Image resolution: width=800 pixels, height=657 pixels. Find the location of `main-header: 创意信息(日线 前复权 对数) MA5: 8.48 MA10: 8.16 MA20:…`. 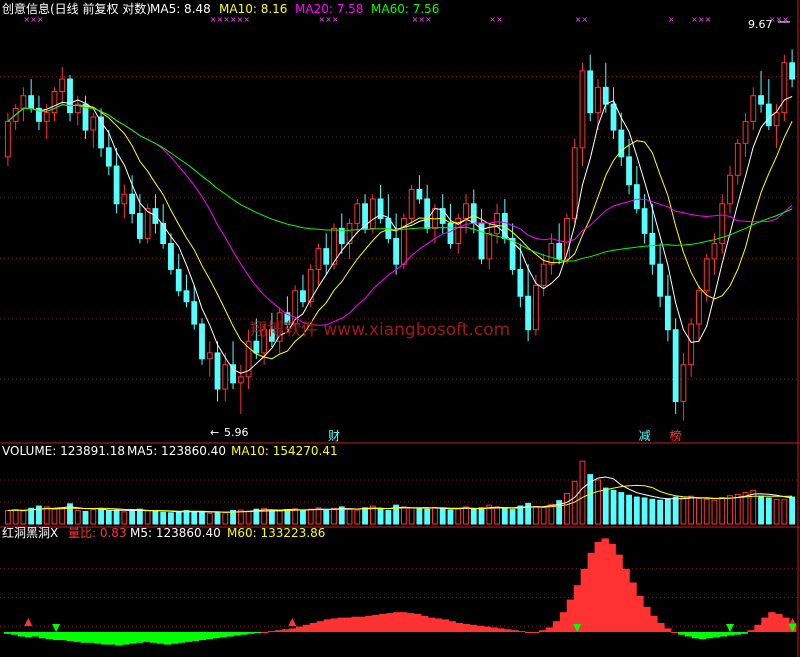

main-header: 创意信息(日线 前复权 对数) MA5: 8.48 MA10: 8.16 MA20:… is located at coordinates (220, 8).